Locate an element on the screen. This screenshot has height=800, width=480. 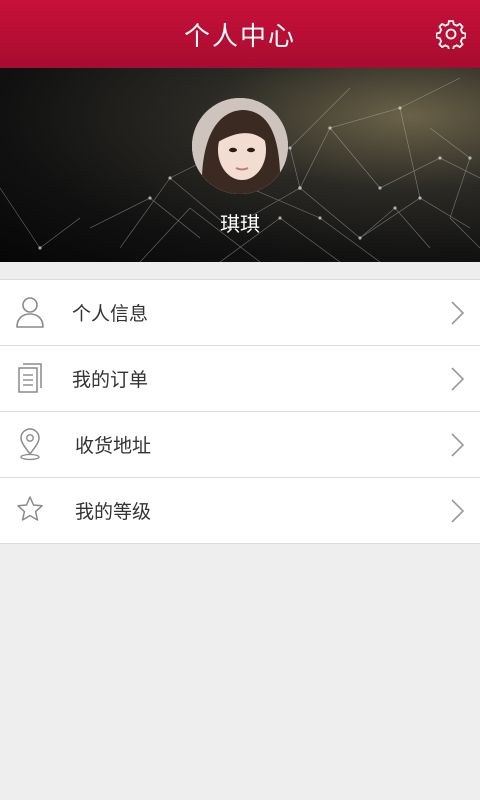
settings-button is located at coordinates (451, 34).